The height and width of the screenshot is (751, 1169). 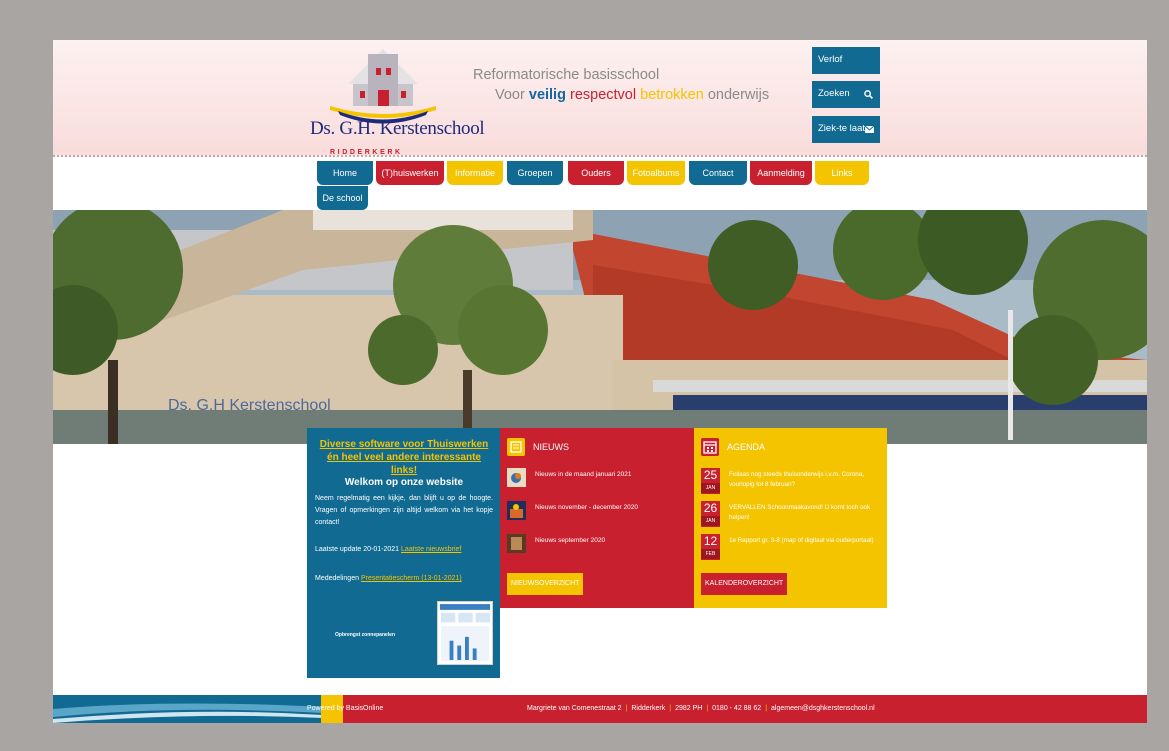 I want to click on newspaper-icon, so click(x=516, y=447).